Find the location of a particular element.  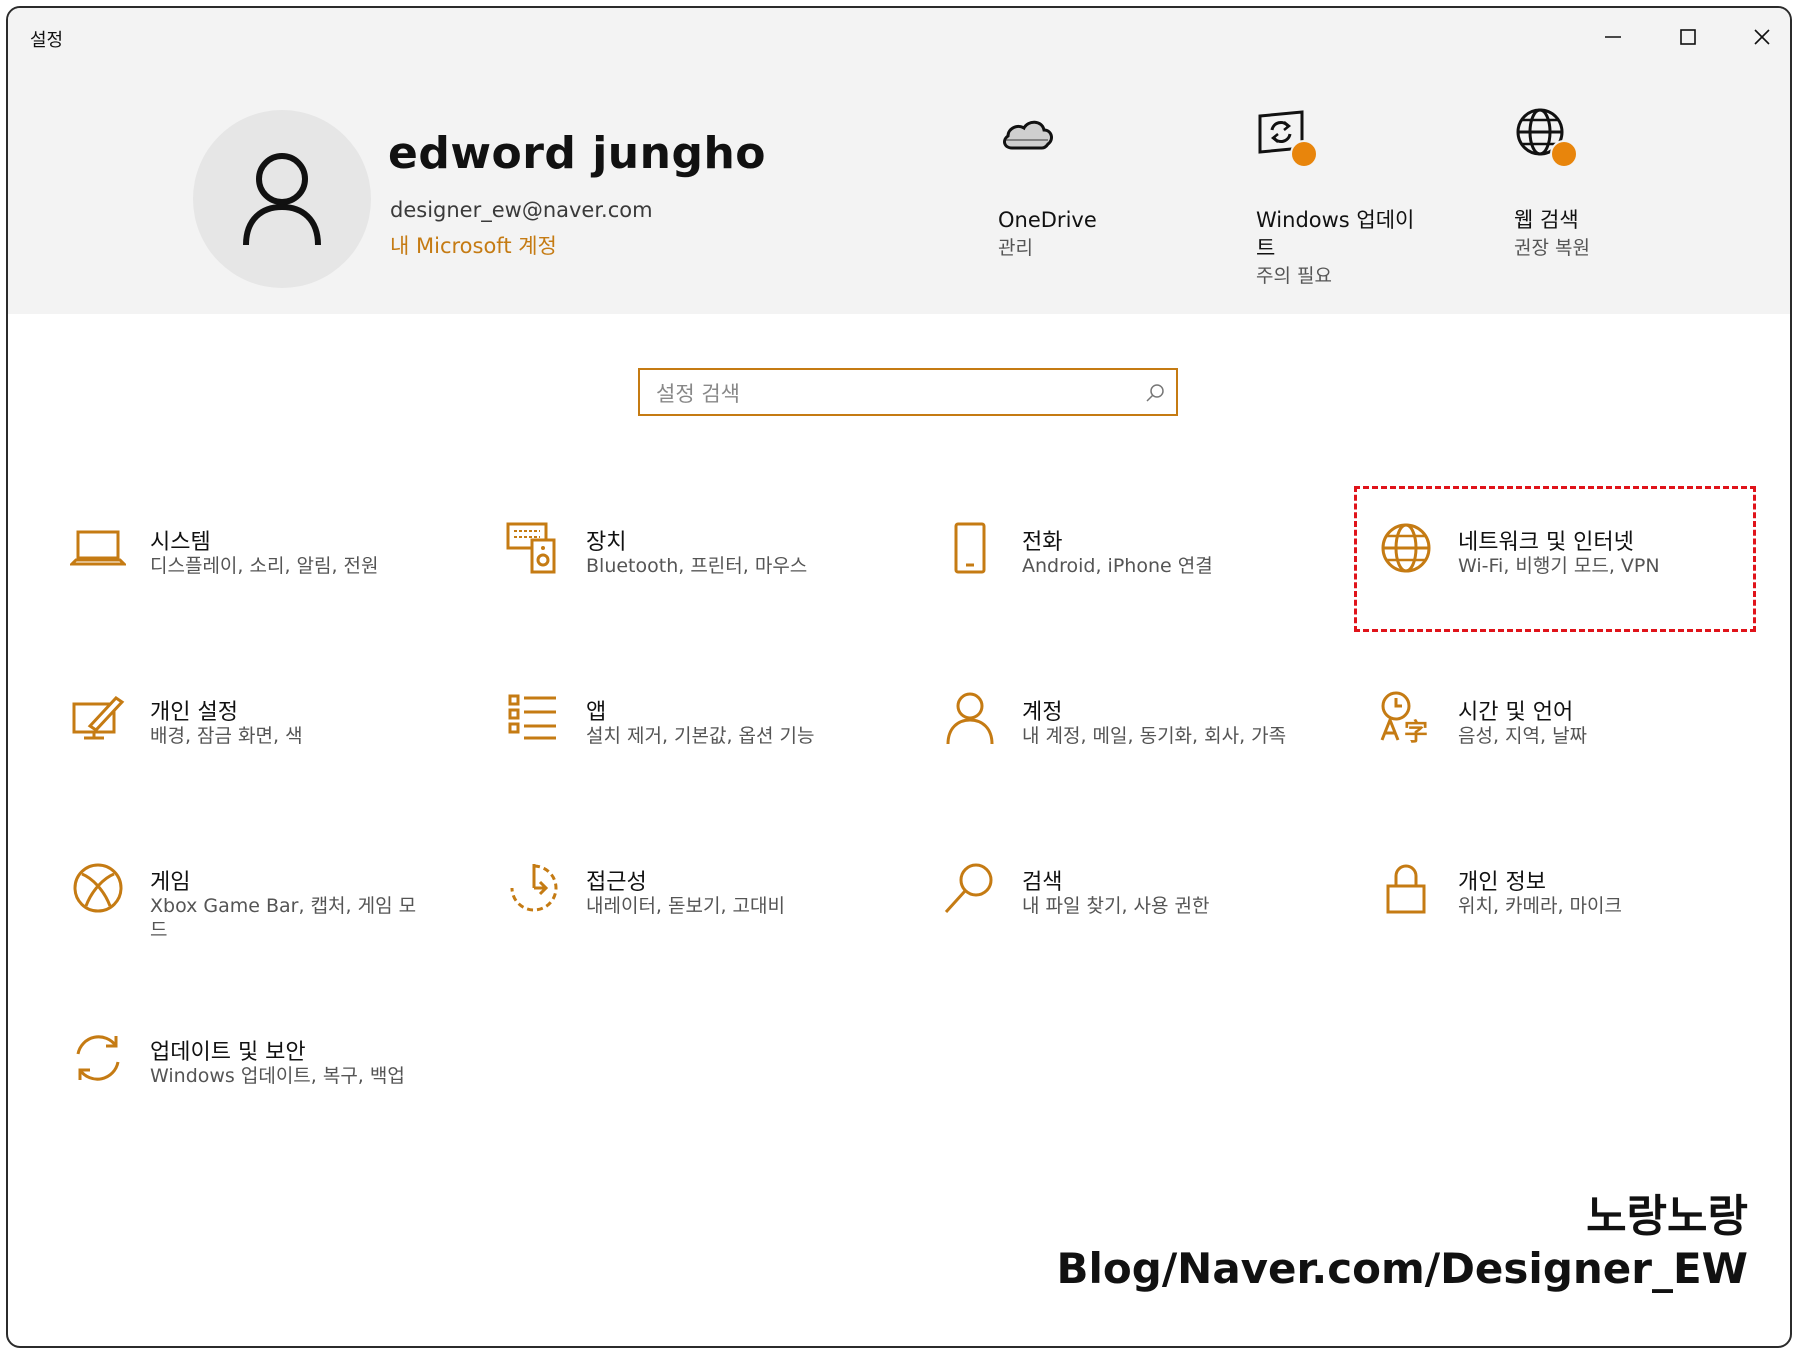

close-icon is located at coordinates (1762, 37).